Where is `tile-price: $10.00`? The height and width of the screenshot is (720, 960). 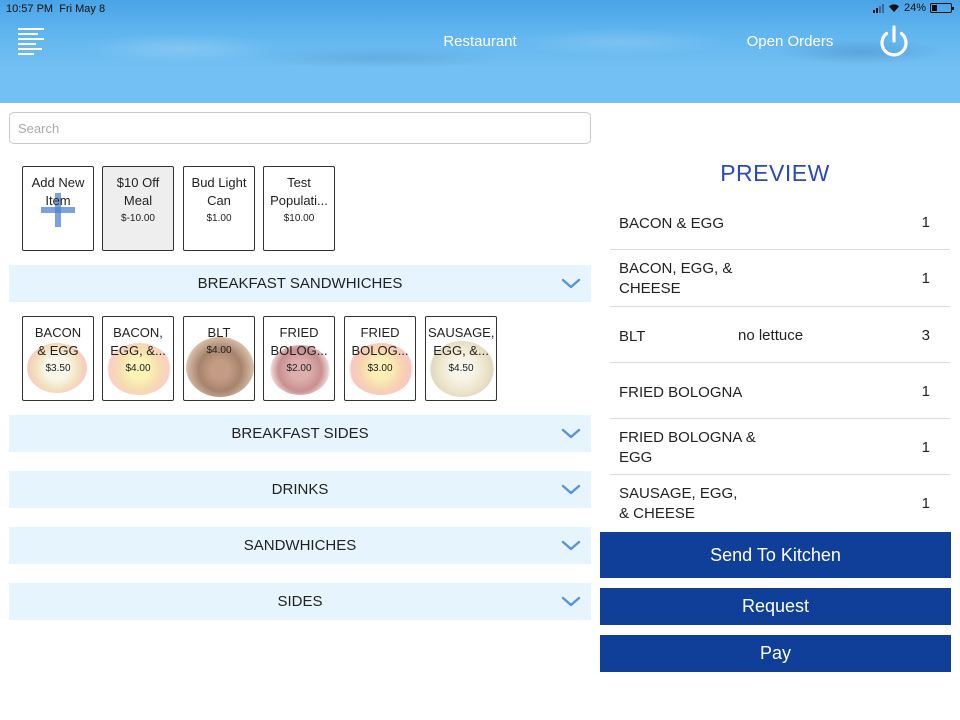 tile-price: $10.00 is located at coordinates (299, 218).